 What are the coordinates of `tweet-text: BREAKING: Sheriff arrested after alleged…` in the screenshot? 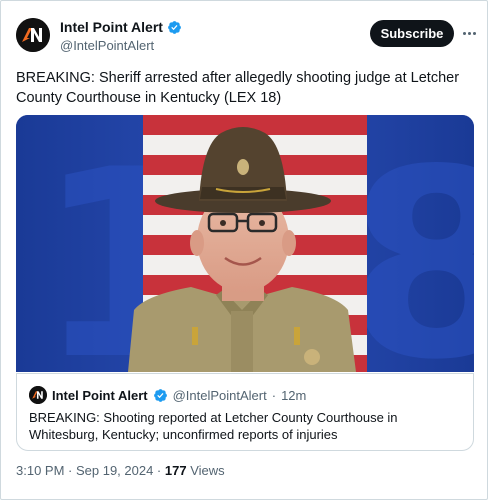 It's located at (238, 88).